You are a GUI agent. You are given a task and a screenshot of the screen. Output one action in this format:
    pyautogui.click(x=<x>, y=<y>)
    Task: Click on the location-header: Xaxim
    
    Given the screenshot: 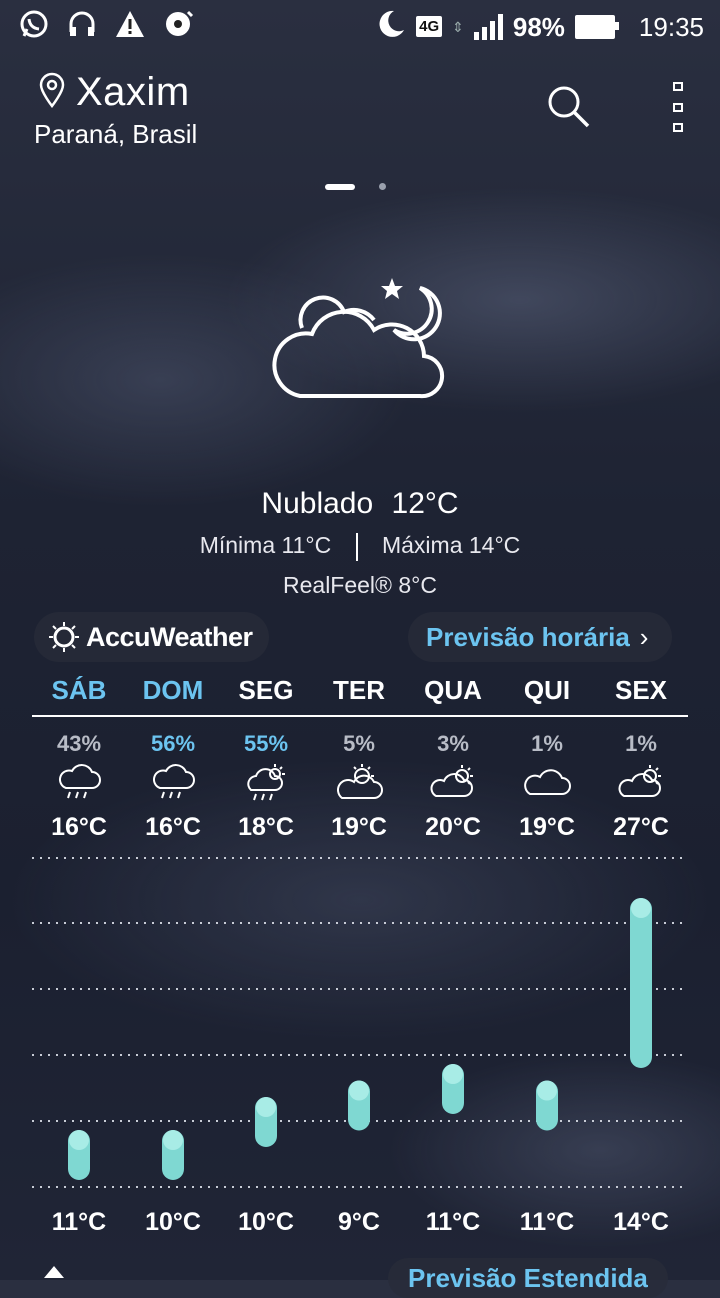 What is the action you would take?
    pyautogui.click(x=114, y=92)
    